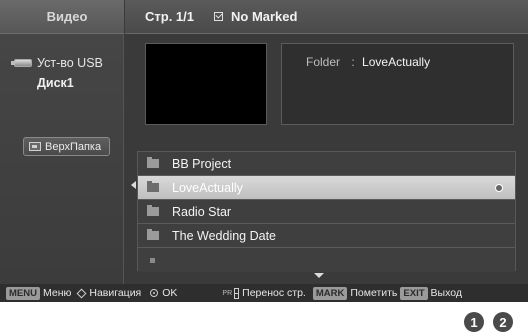 The height and width of the screenshot is (334, 528). Describe the element at coordinates (446, 293) in the screenshot. I see `exit-text: Выход` at that location.